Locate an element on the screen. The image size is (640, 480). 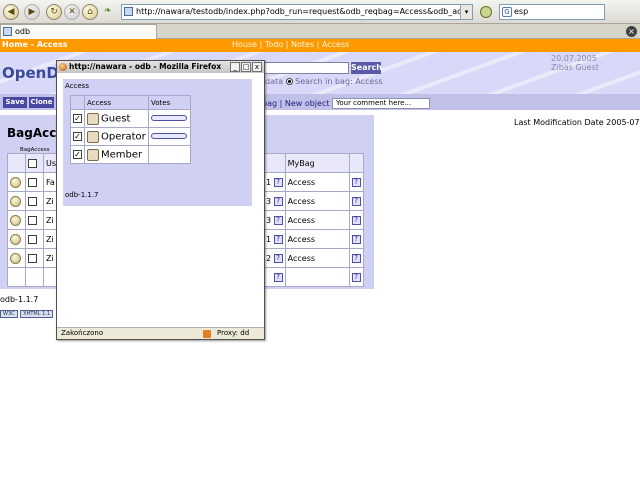
search-in-bag-radio is located at coordinates (289, 81).